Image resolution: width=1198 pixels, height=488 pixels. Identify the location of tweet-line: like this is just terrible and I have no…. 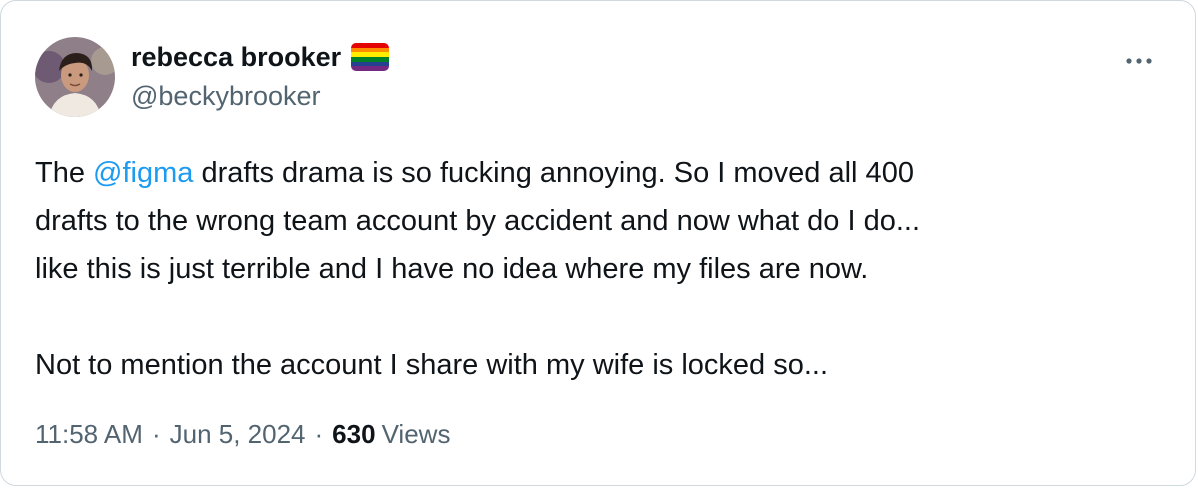
(452, 269).